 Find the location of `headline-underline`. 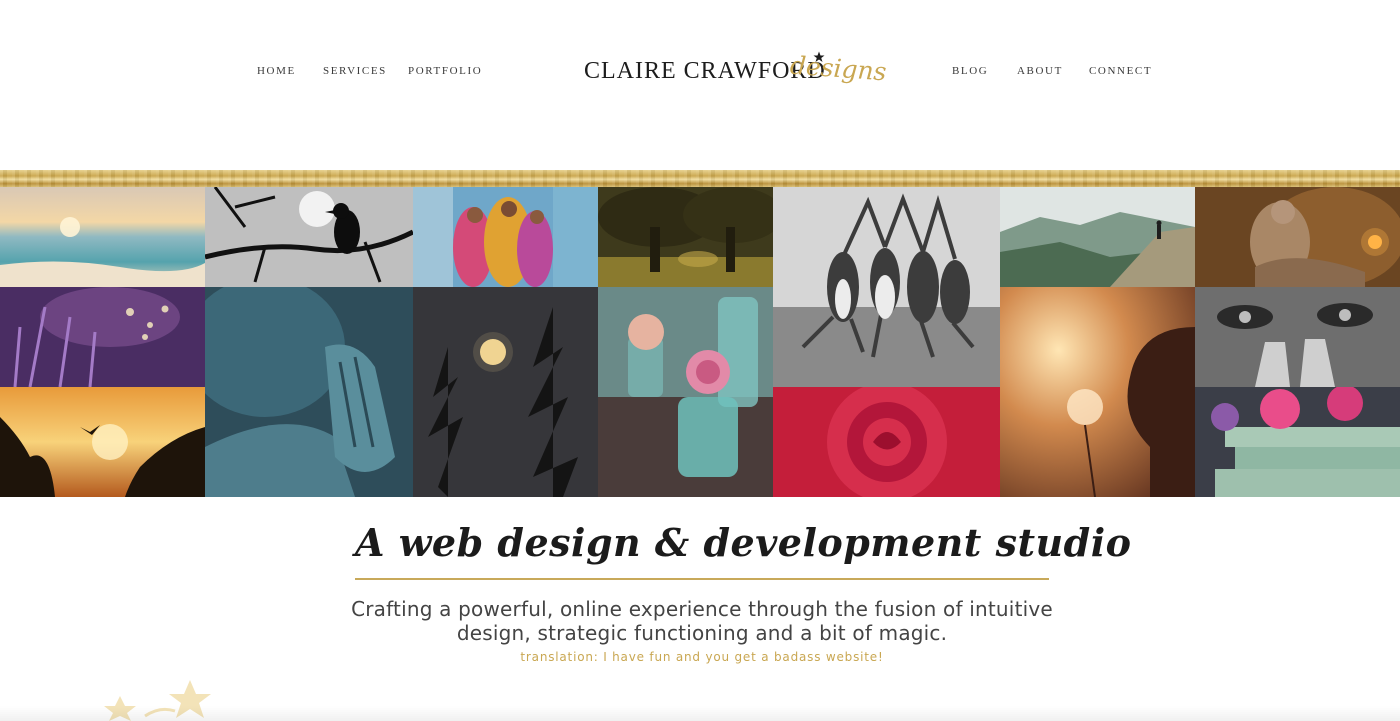

headline-underline is located at coordinates (702, 579).